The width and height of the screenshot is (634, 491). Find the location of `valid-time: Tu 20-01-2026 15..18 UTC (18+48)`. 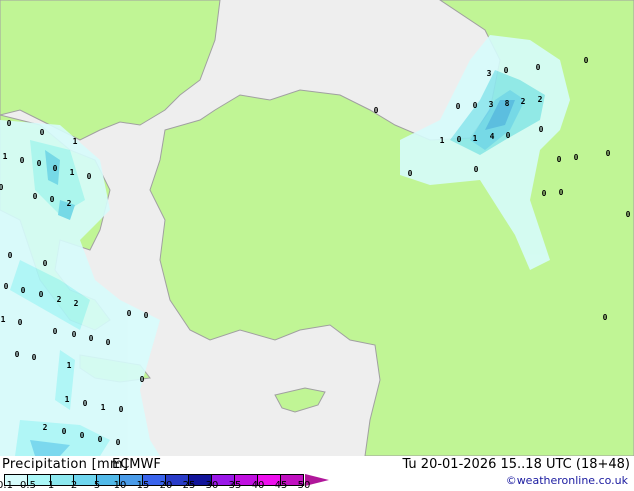

valid-time: Tu 20-01-2026 15..18 UTC (18+48) is located at coordinates (516, 464).